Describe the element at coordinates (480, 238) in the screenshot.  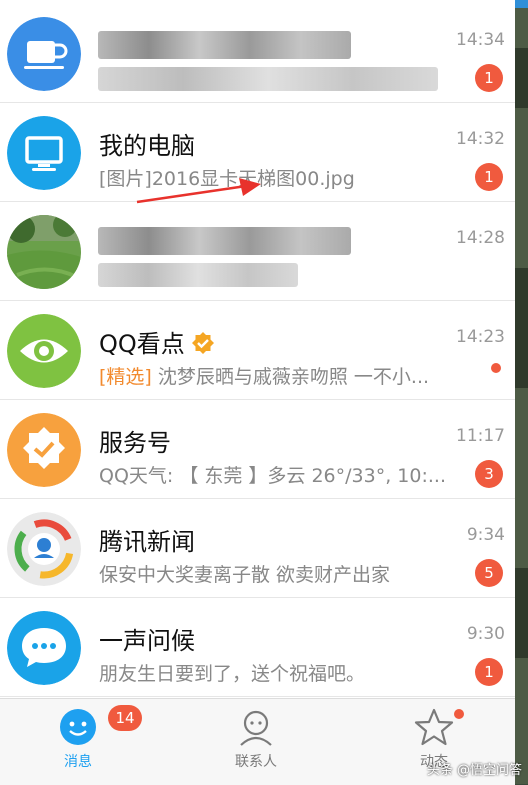
I see `timestamp: 14:28` at that location.